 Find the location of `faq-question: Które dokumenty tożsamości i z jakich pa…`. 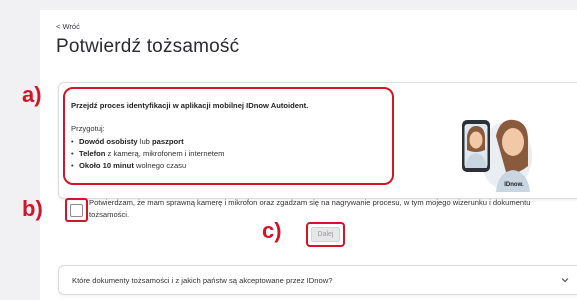

faq-question: Które dokumenty tożsamości i z jakich pa… is located at coordinates (202, 280).